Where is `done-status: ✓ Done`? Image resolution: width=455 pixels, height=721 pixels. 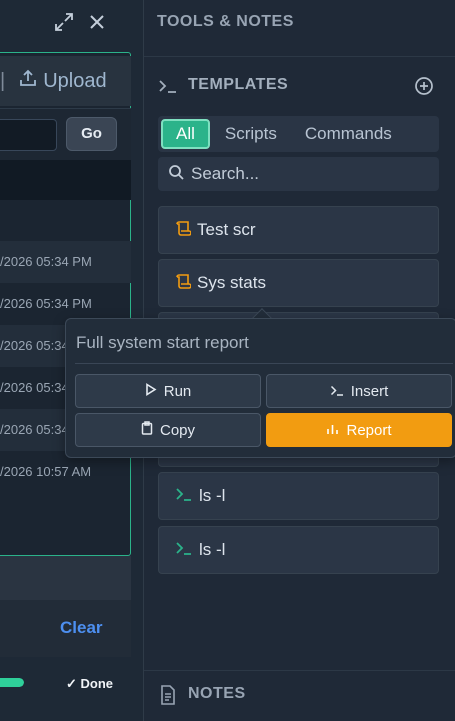
done-status: ✓ Done is located at coordinates (90, 683).